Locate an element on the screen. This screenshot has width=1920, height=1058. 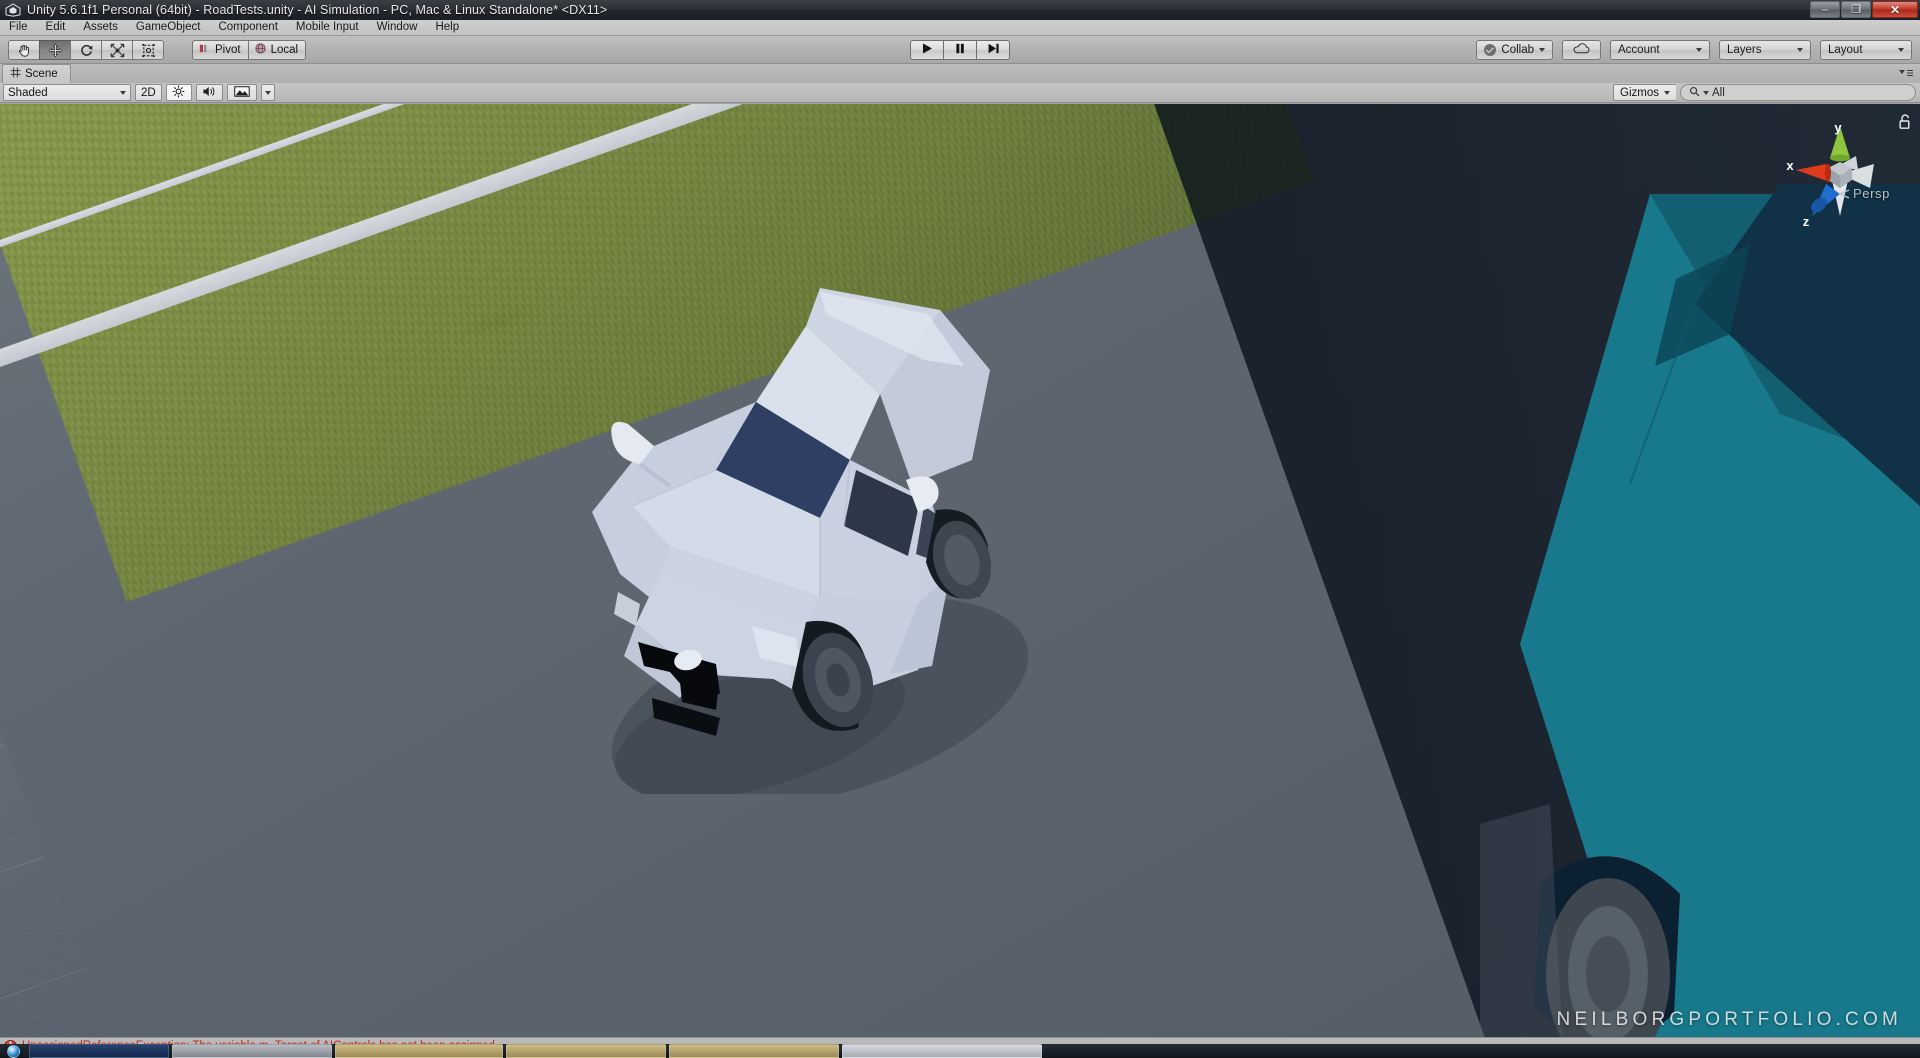
main-toolbar: Pivot Local Collab Account Layers Layout is located at coordinates (960, 50).